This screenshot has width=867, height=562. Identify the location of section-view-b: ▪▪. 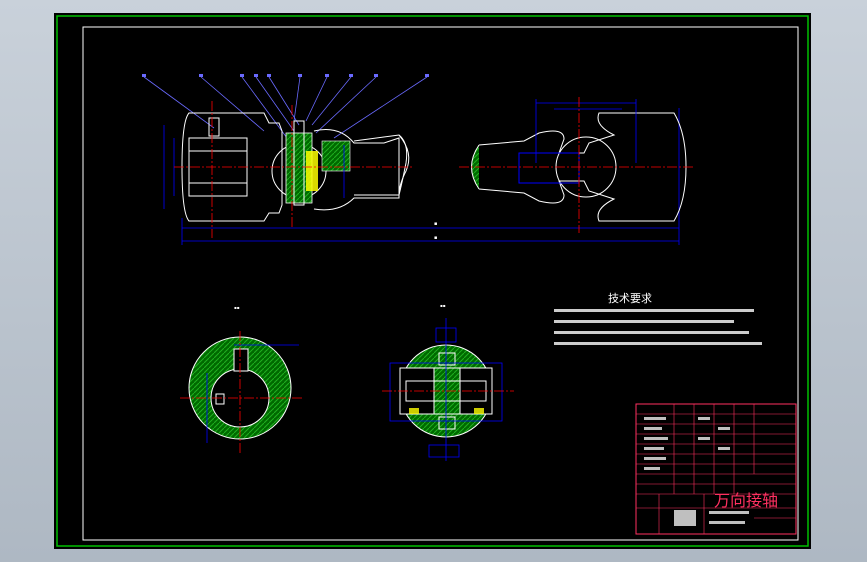
(448, 382).